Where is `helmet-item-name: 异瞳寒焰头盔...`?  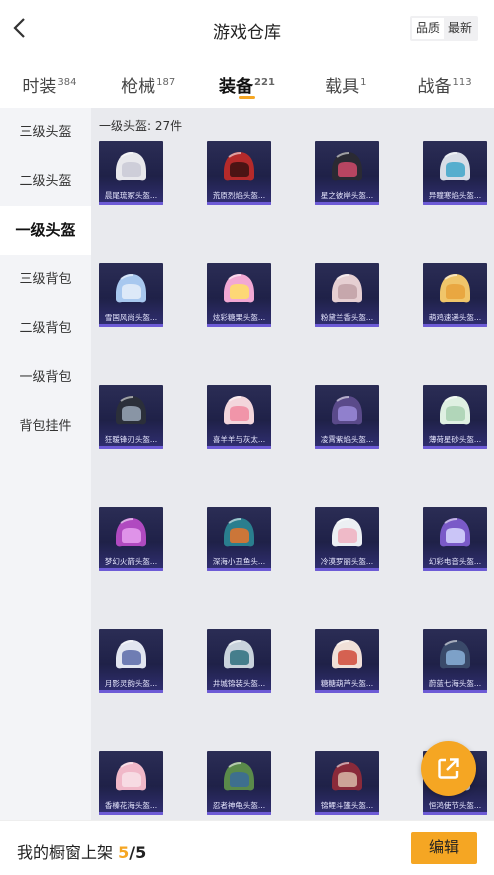
helmet-item-name: 异瞳寒焰头盔... is located at coordinates (455, 195).